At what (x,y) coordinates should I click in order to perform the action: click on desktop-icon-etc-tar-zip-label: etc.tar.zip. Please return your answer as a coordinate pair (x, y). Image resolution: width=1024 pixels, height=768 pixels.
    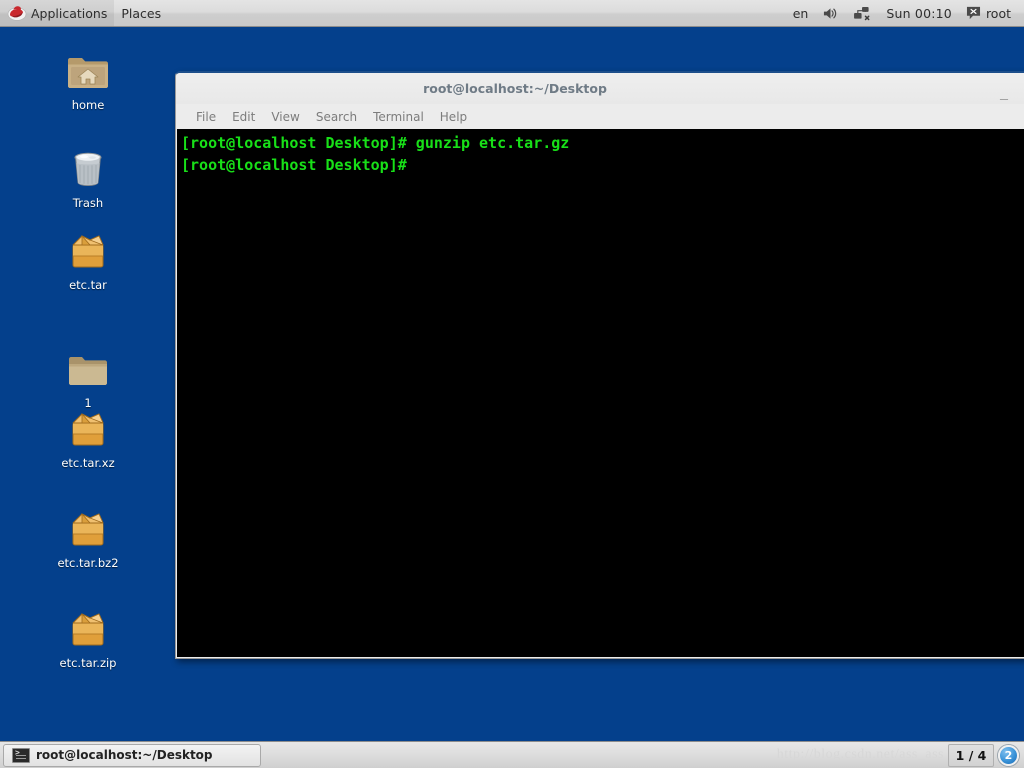
    Looking at the image, I should click on (88, 663).